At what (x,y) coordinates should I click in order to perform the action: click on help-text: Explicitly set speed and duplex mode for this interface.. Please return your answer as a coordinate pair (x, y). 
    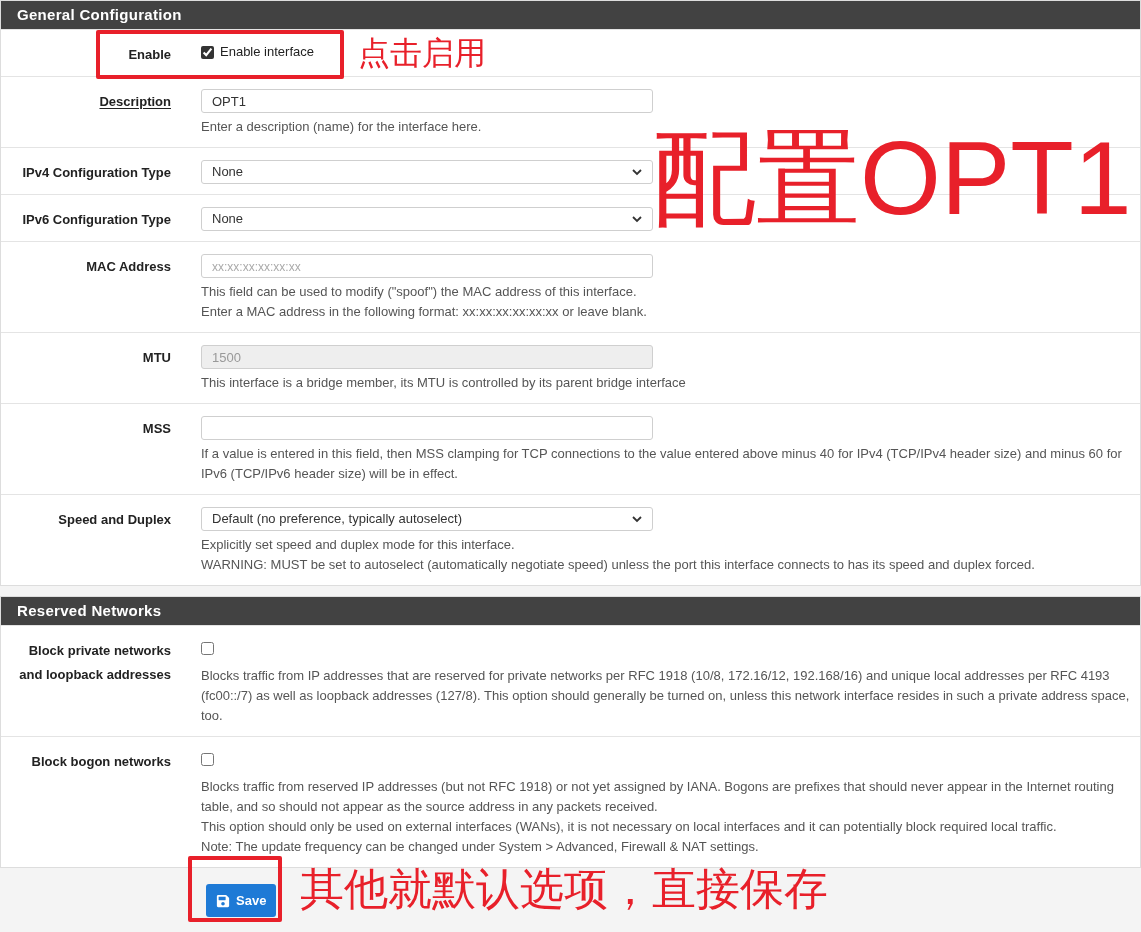
    Looking at the image, I should click on (358, 545).